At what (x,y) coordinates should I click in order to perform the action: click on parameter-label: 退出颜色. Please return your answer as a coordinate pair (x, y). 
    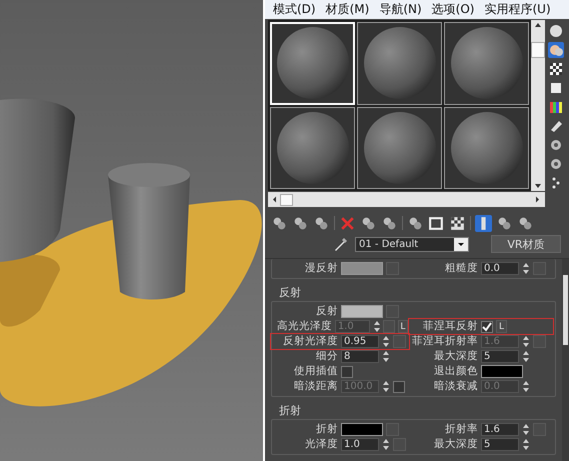
    Looking at the image, I should click on (455, 371).